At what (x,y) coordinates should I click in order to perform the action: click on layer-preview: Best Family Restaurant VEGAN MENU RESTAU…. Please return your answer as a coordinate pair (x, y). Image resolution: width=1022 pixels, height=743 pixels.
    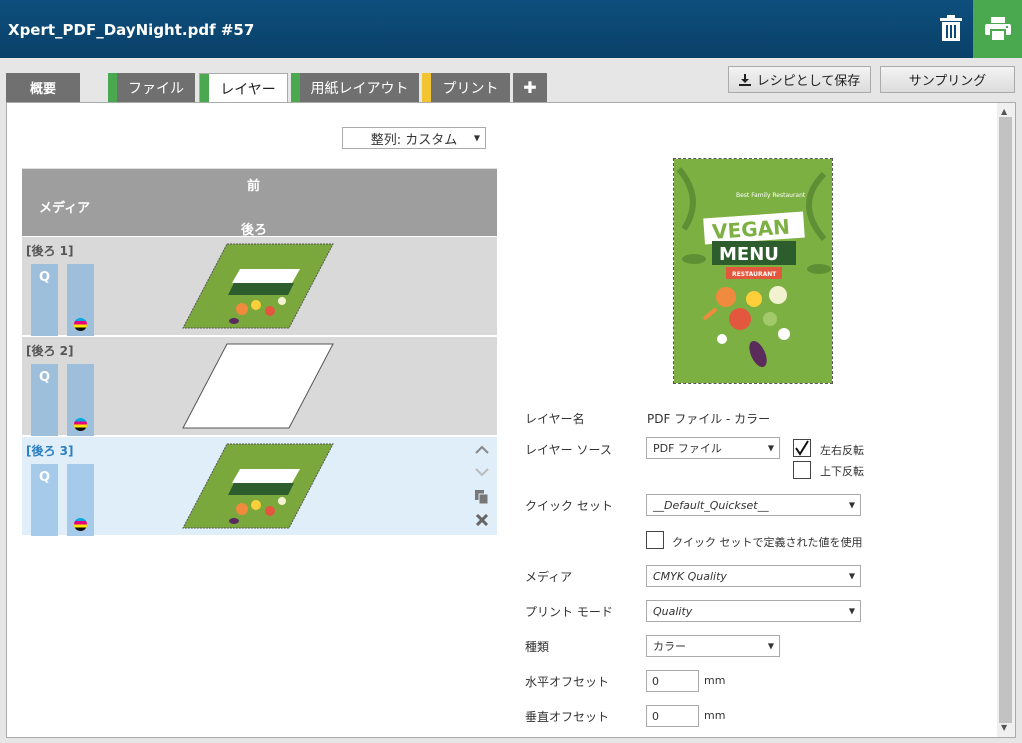
    Looking at the image, I should click on (753, 271).